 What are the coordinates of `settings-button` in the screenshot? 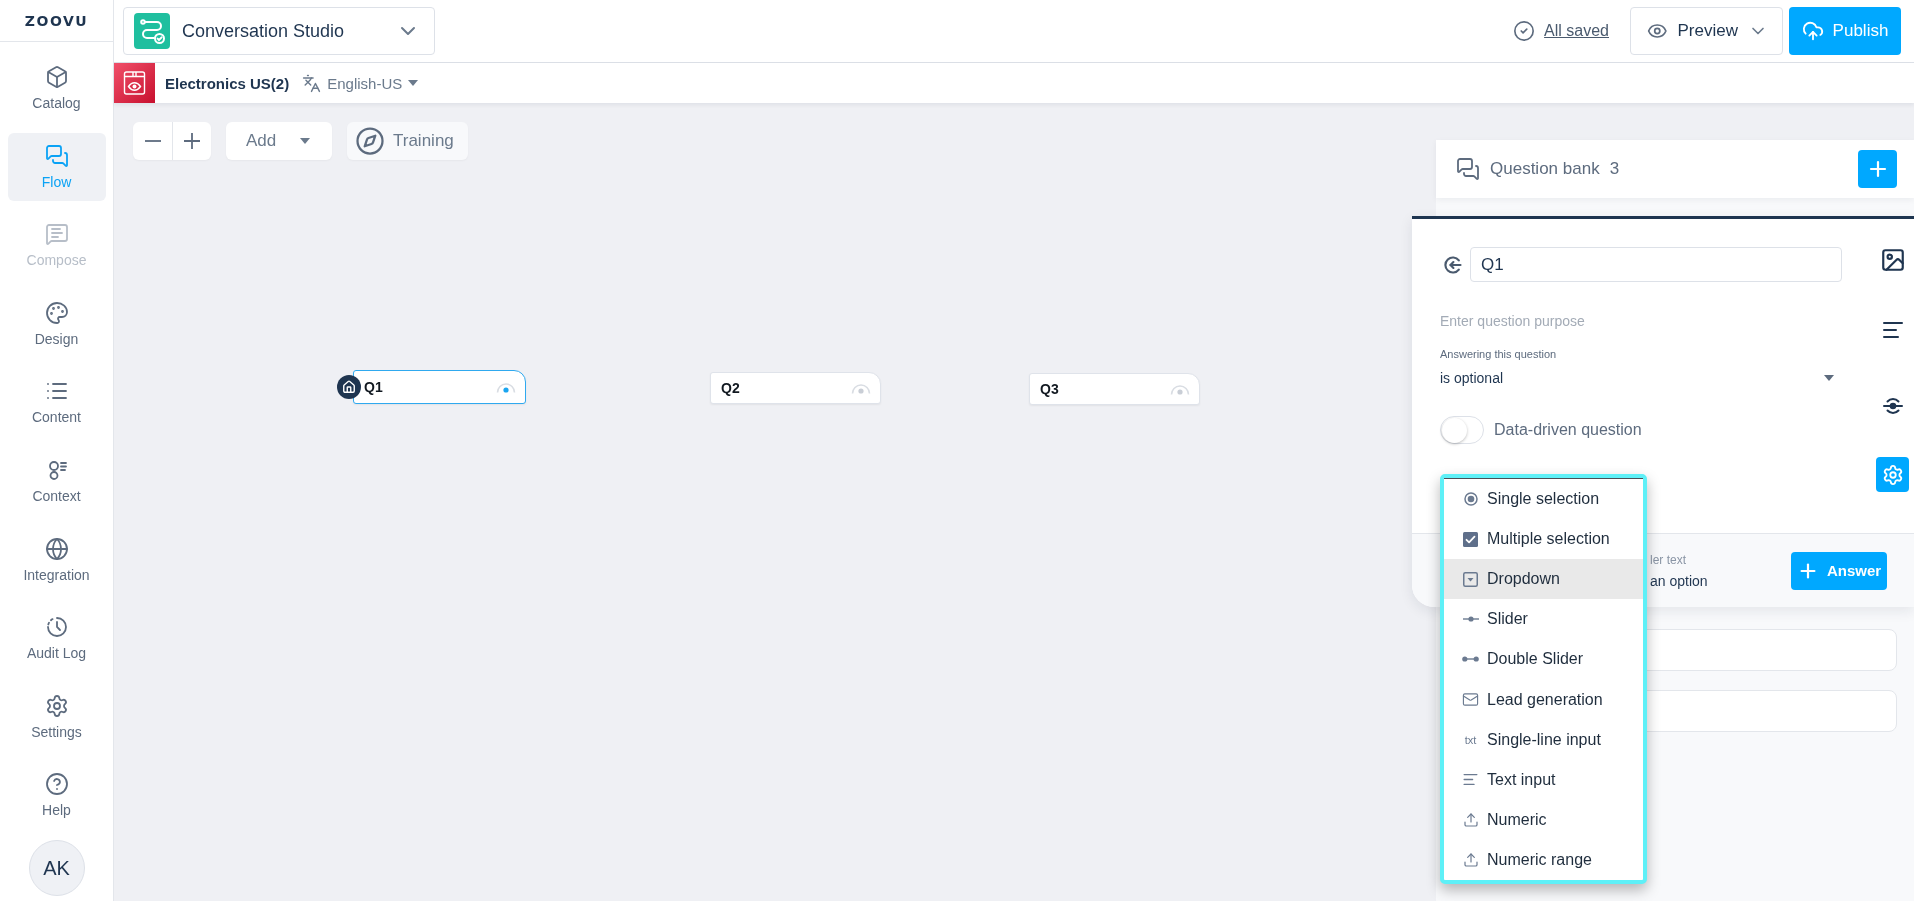 It's located at (1892, 474).